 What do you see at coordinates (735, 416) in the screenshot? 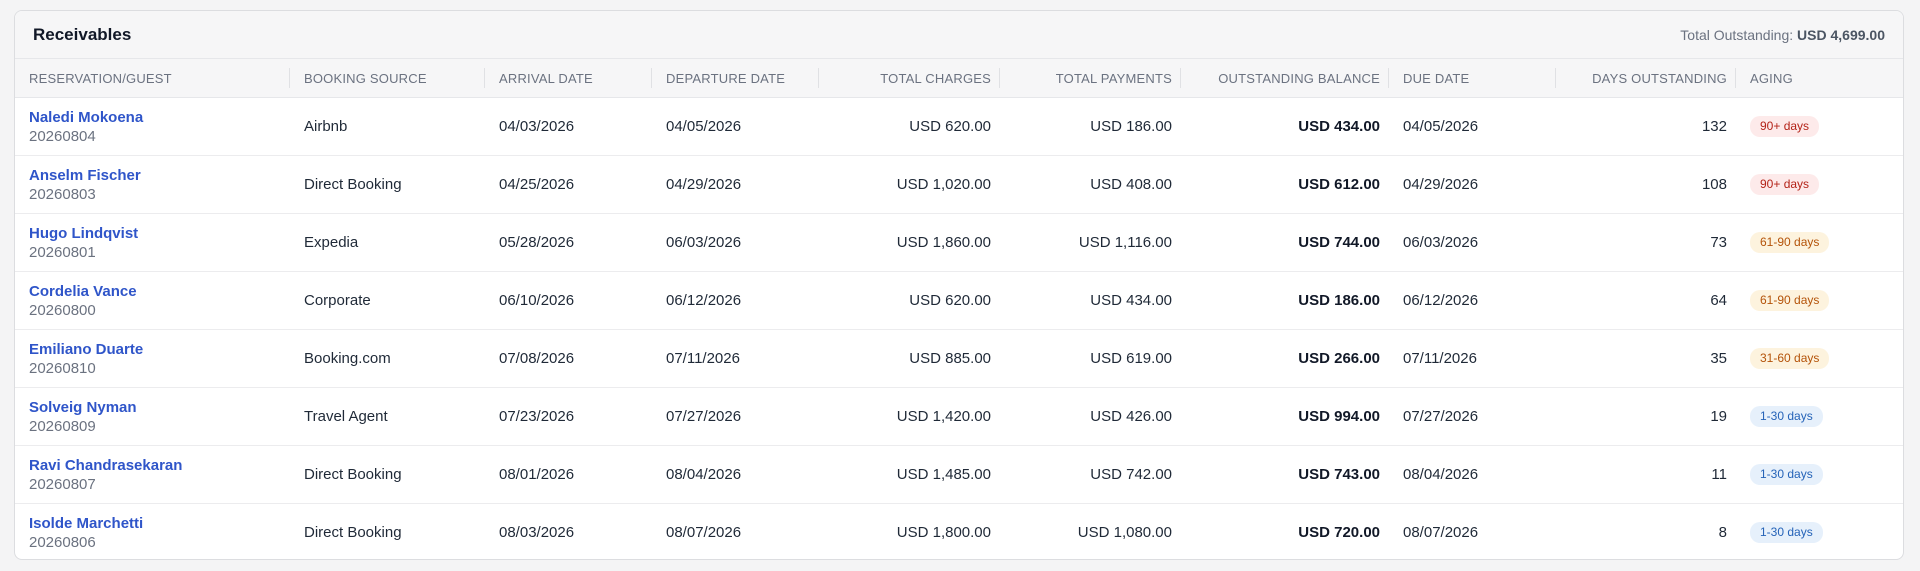
I see `departure-date-cell: 07/27/2026` at bounding box center [735, 416].